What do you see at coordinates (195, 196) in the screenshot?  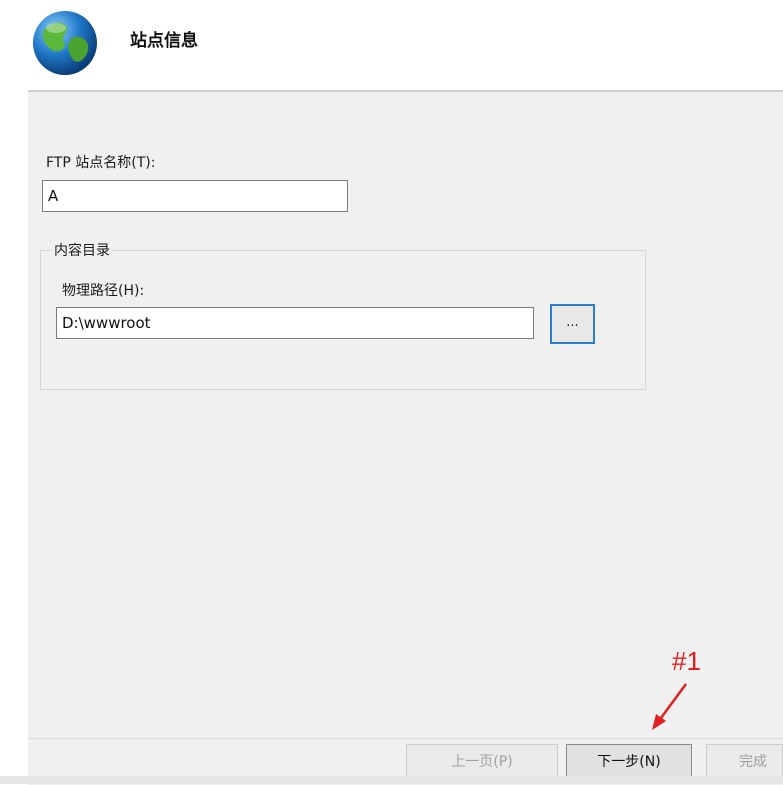 I see `site-name-input: A` at bounding box center [195, 196].